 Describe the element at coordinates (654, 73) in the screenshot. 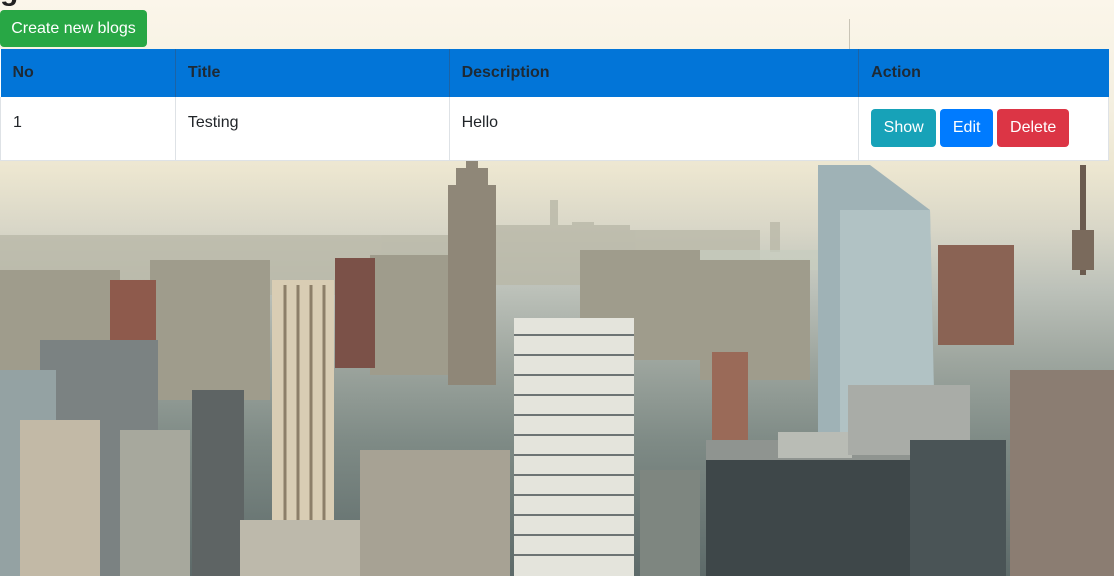

I see `column-header-description: Description` at that location.